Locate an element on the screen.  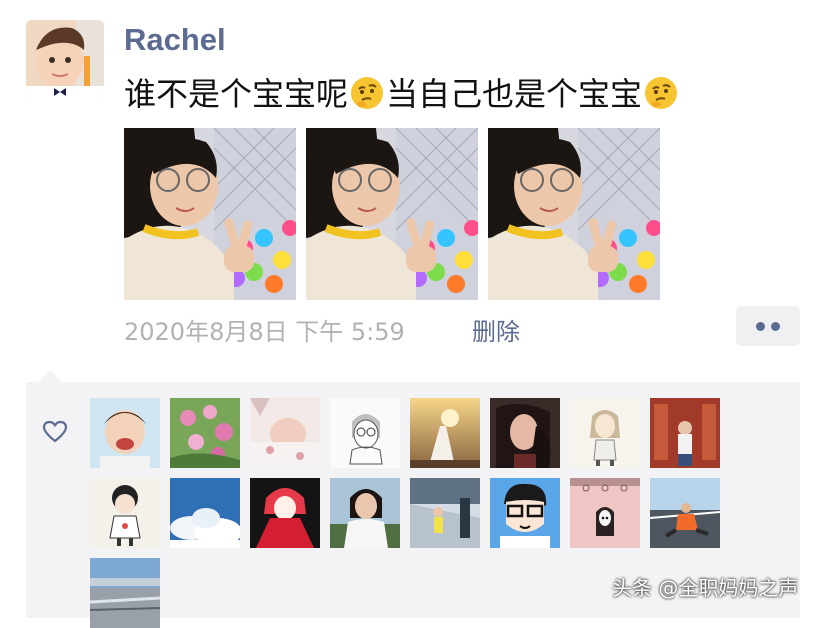
delete-link: 删除 is located at coordinates (496, 329).